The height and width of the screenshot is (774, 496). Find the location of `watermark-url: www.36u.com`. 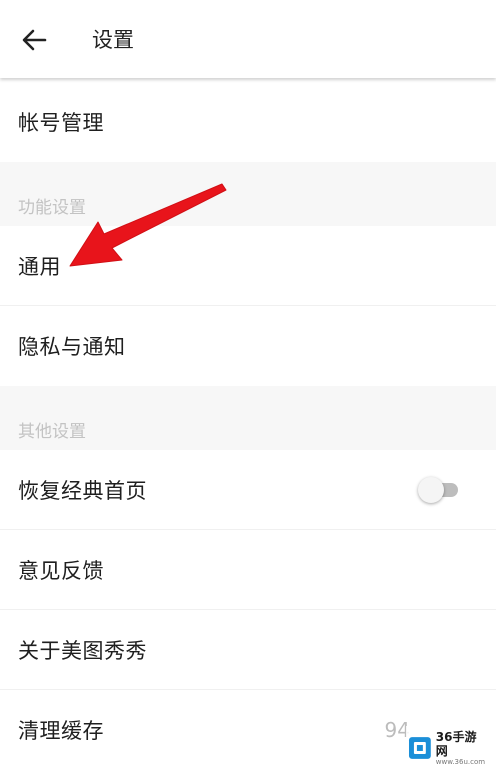

watermark-url: www.36u.com is located at coordinates (460, 761).